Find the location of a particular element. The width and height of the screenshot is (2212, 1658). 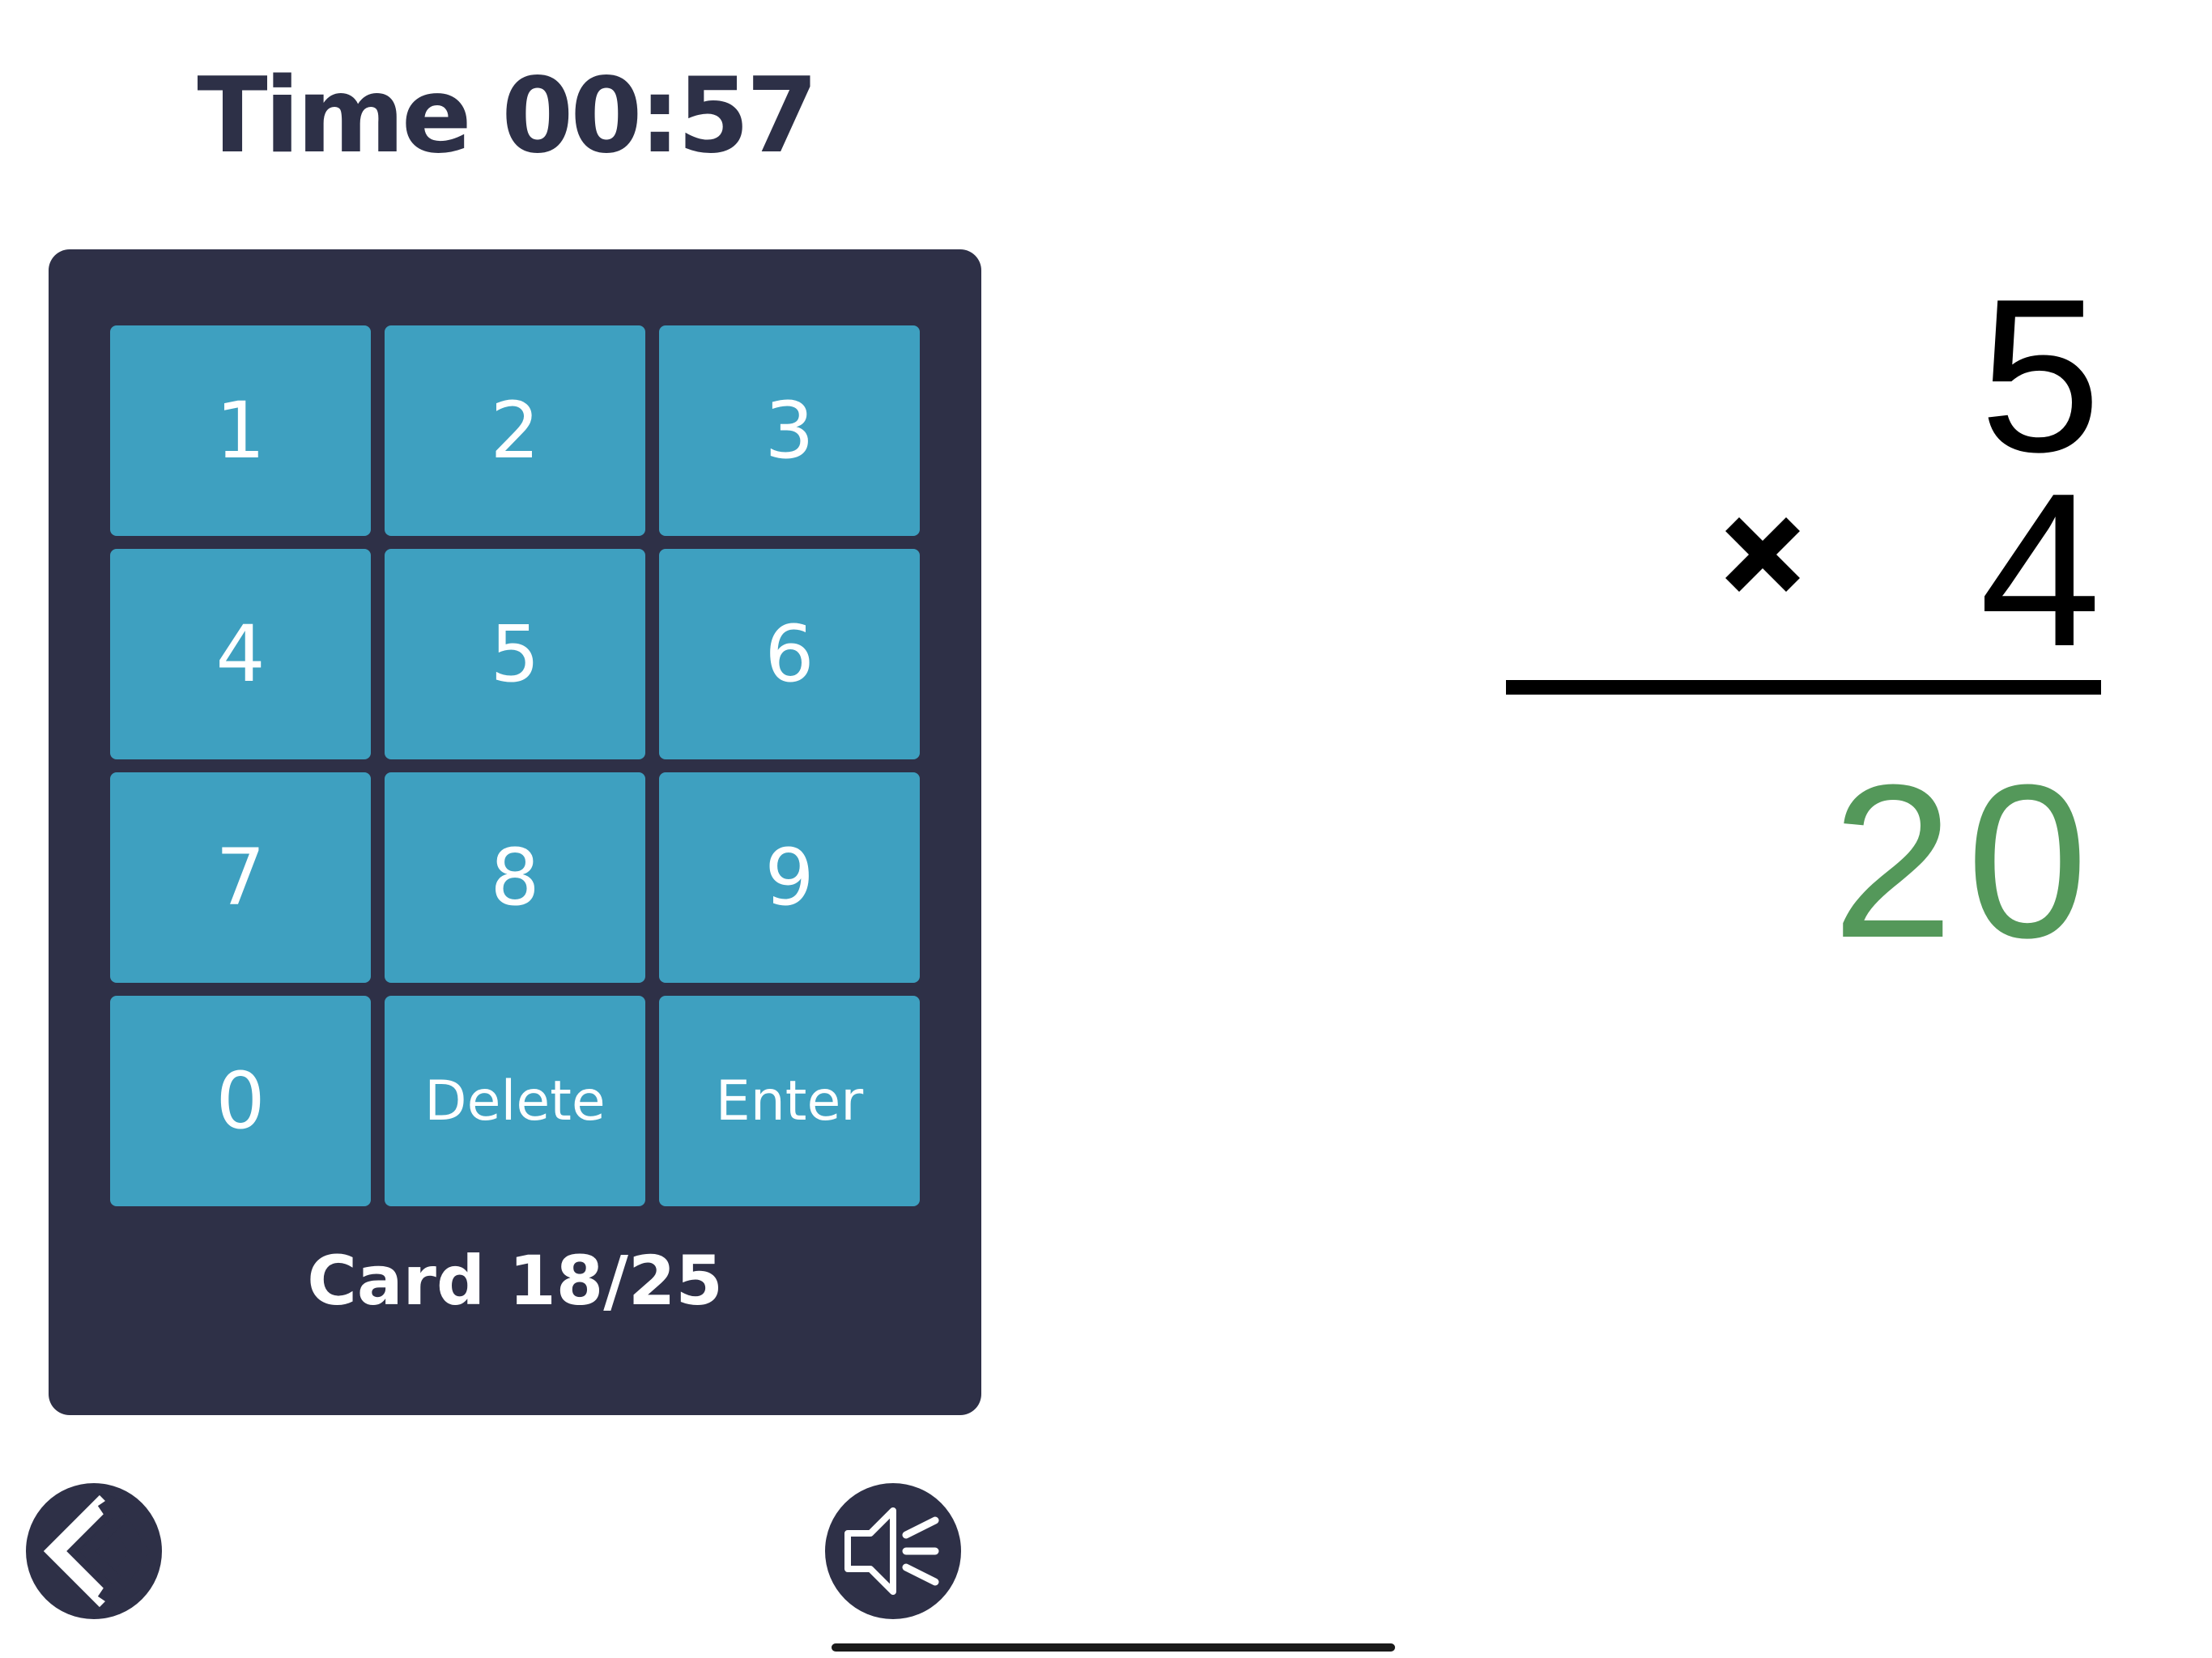

key-5: 5 is located at coordinates (515, 654).